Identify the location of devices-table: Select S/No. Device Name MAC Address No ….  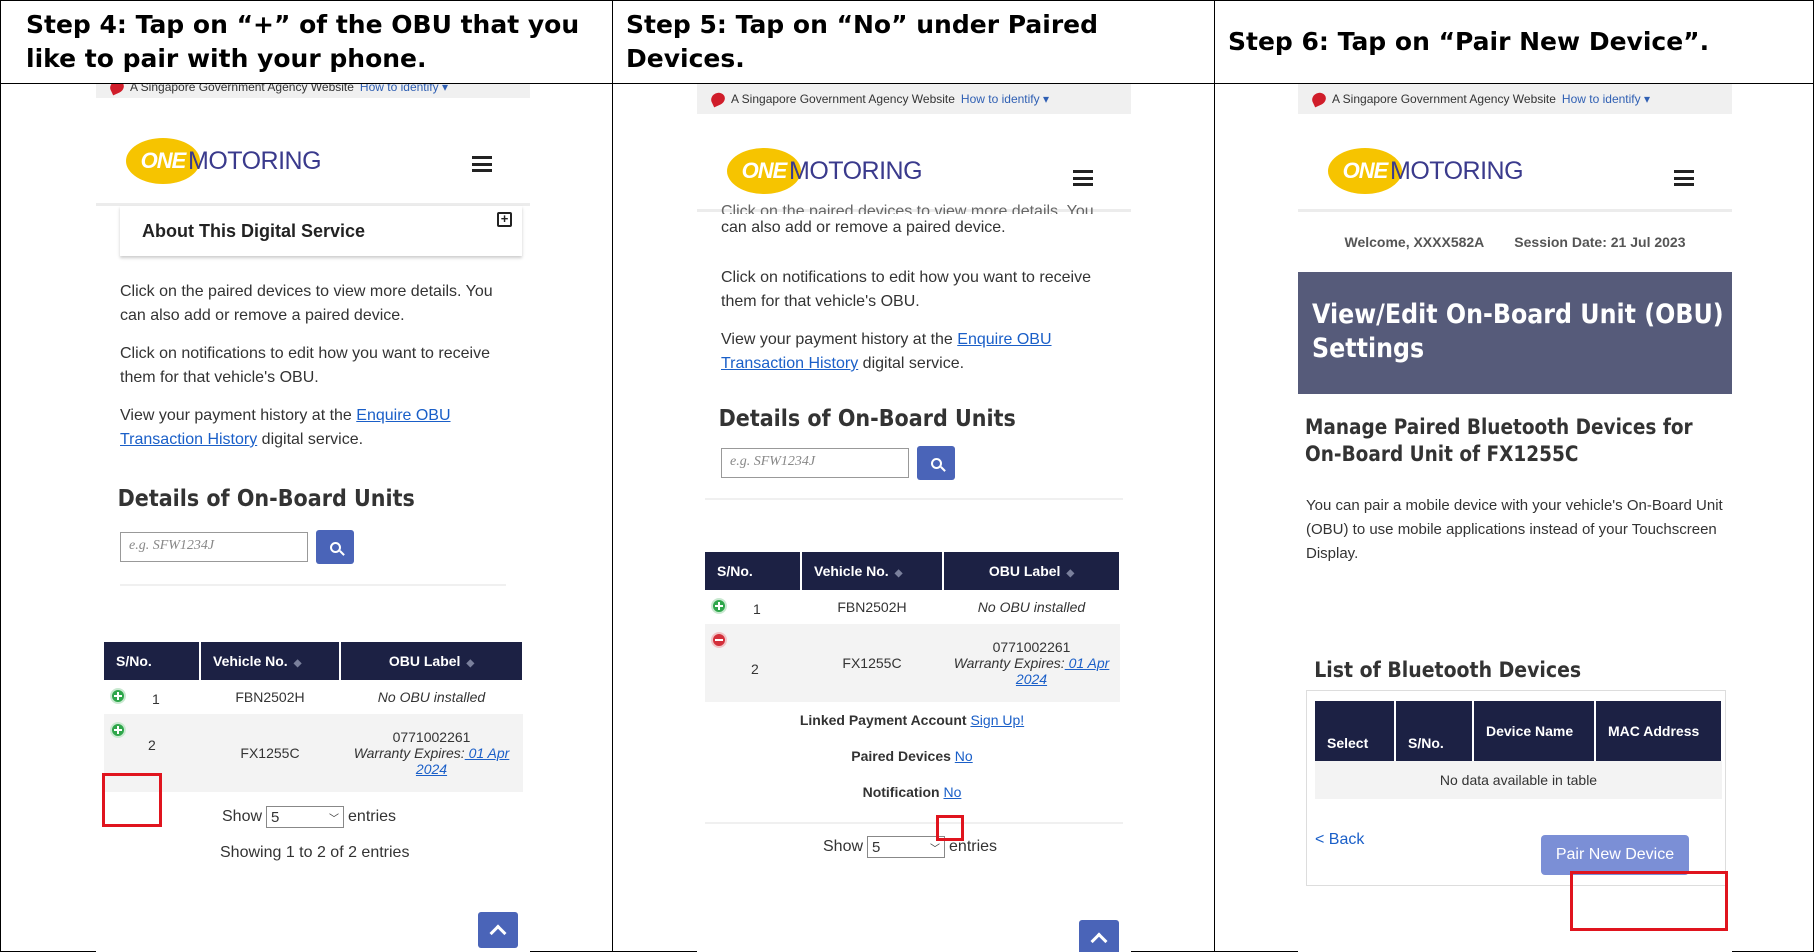
(1519, 750).